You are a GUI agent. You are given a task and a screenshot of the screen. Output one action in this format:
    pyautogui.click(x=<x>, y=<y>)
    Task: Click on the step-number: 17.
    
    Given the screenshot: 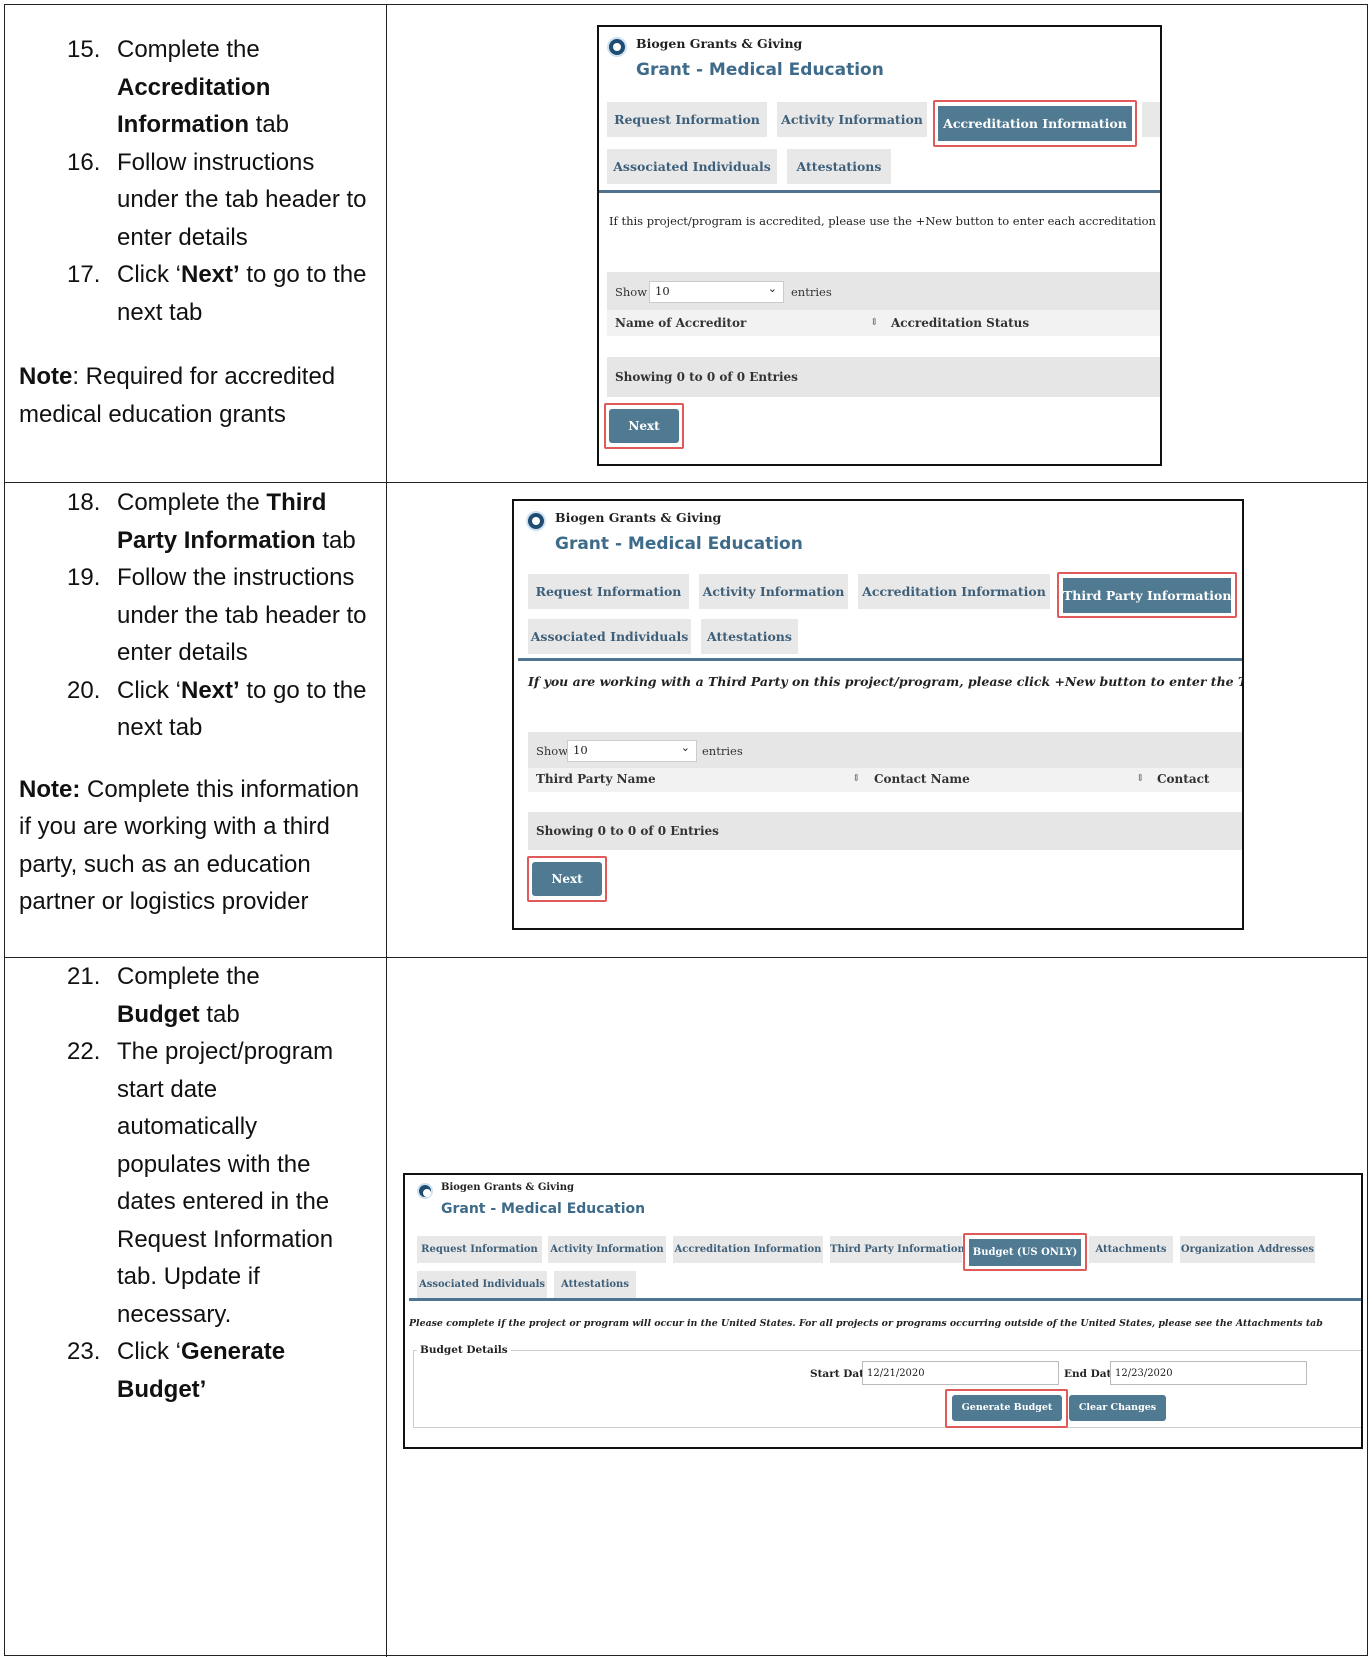 What is the action you would take?
    pyautogui.click(x=84, y=274)
    